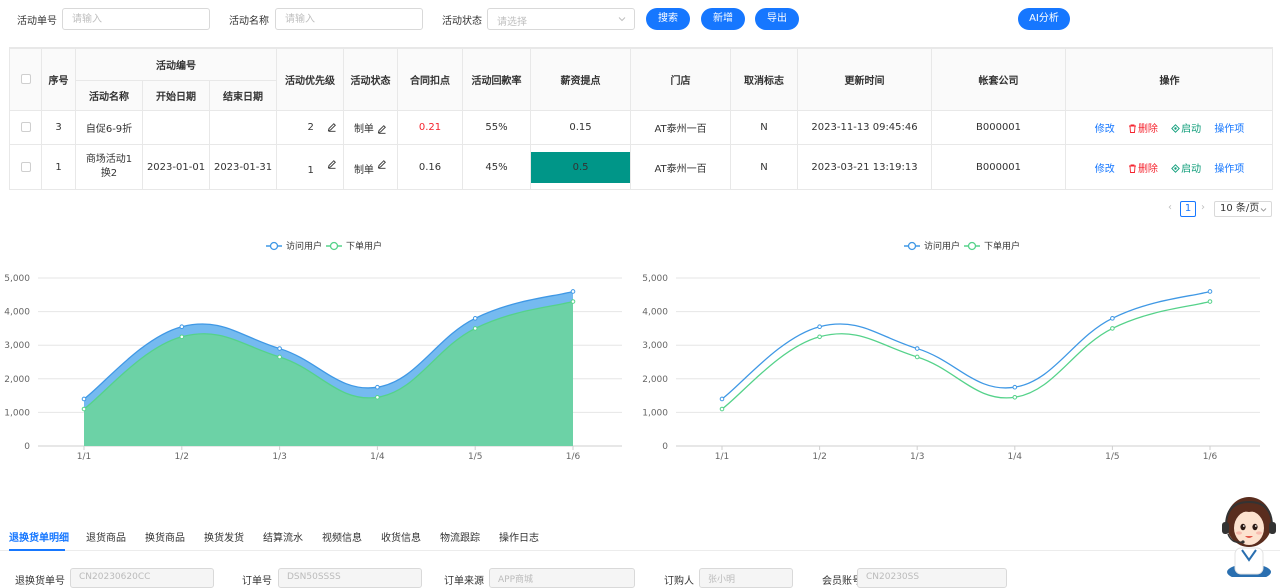 This screenshot has height=588, width=1280. Describe the element at coordinates (1147, 129) in the screenshot. I see `delete-label: 删除` at that location.